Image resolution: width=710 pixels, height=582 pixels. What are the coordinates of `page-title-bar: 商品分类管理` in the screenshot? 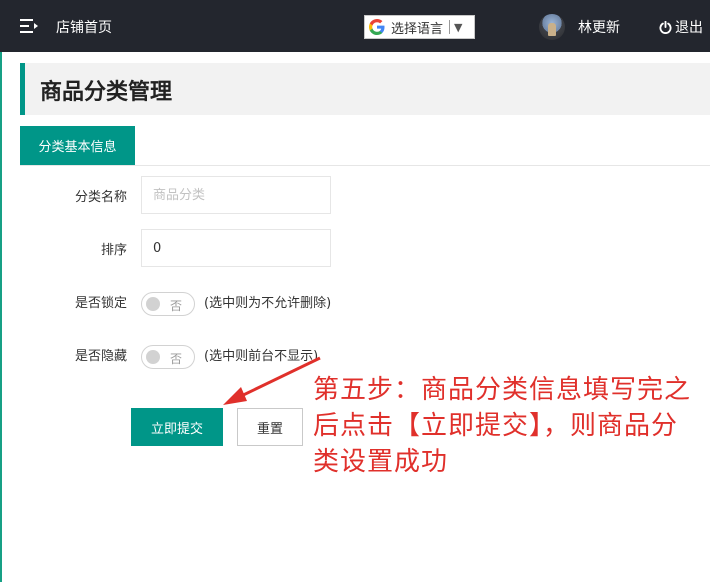 It's located at (365, 89).